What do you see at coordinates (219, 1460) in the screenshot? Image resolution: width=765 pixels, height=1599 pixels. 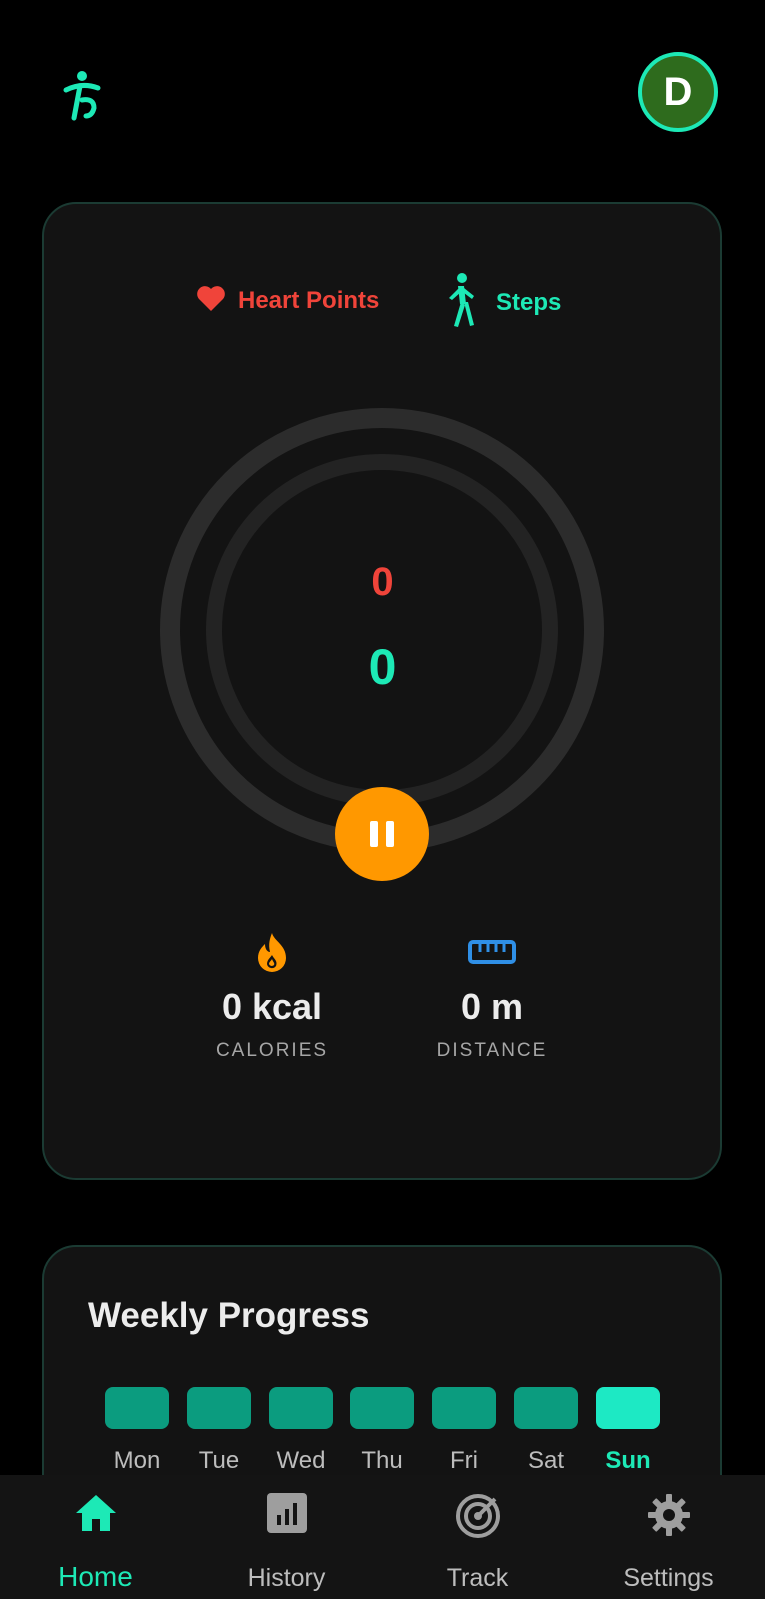 I see `day-label: Tue` at bounding box center [219, 1460].